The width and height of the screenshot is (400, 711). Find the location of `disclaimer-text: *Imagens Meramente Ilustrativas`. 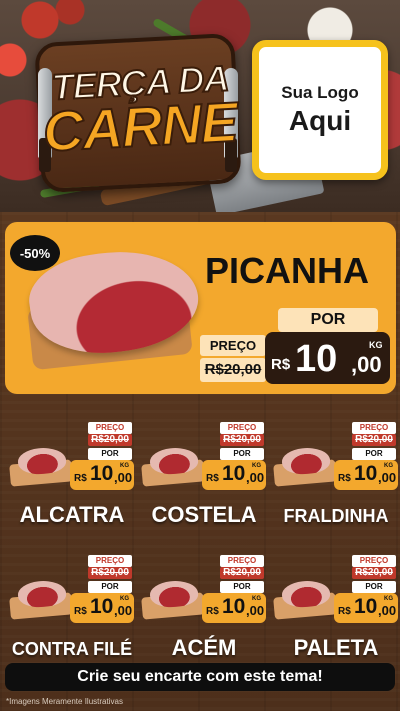

disclaimer-text: *Imagens Meramente Ilustrativas is located at coordinates (64, 701).